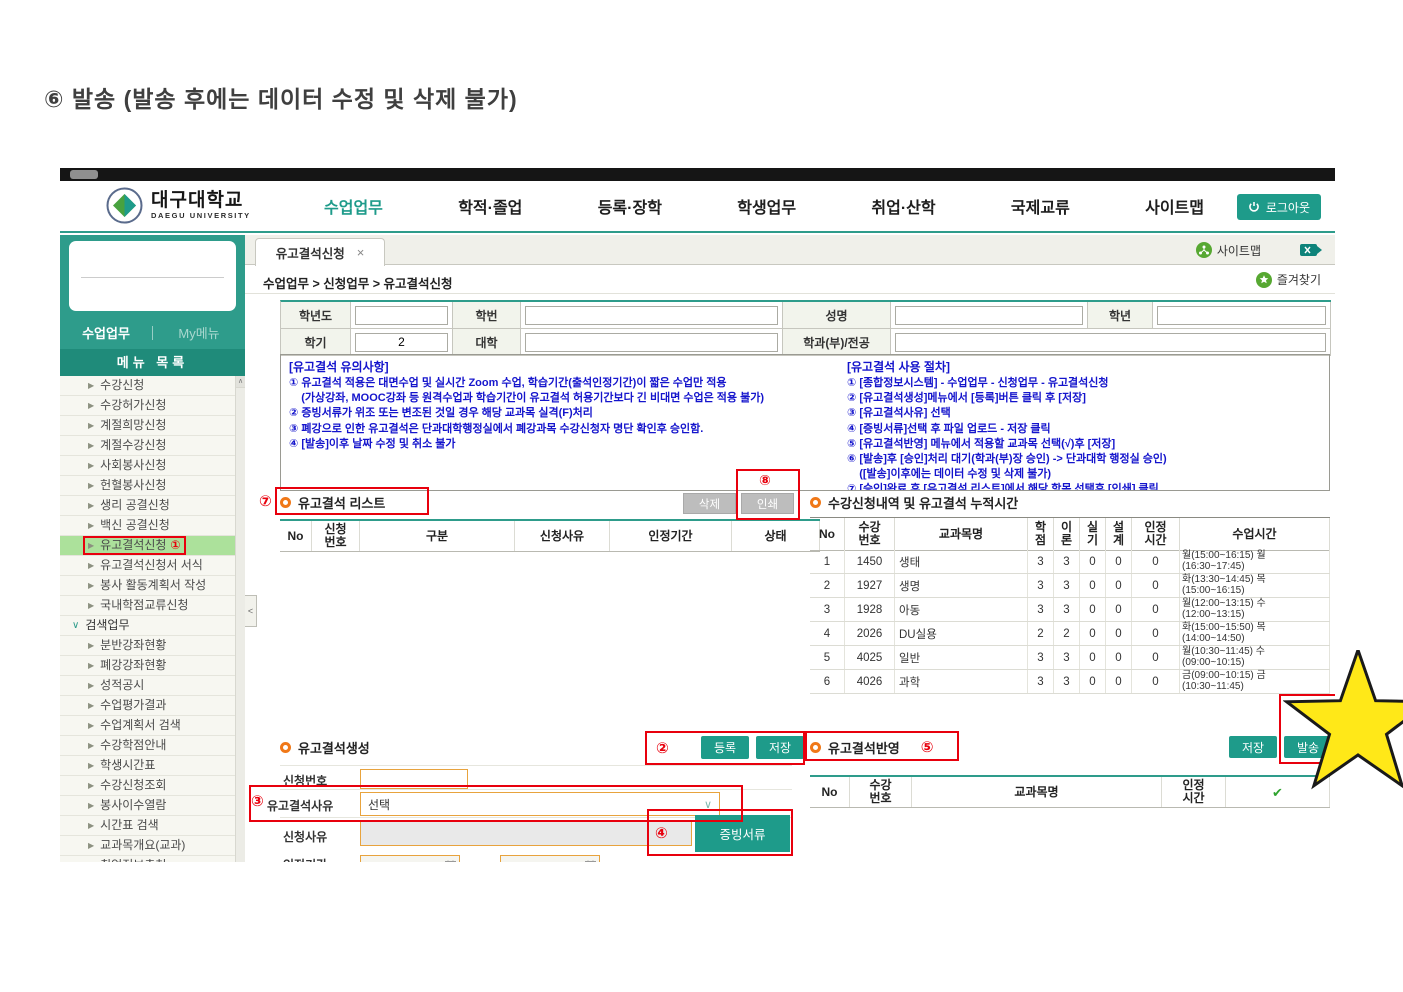 The width and height of the screenshot is (1403, 992). I want to click on sidebar-menu-item: ▶ 수강신청조회, so click(152, 786).